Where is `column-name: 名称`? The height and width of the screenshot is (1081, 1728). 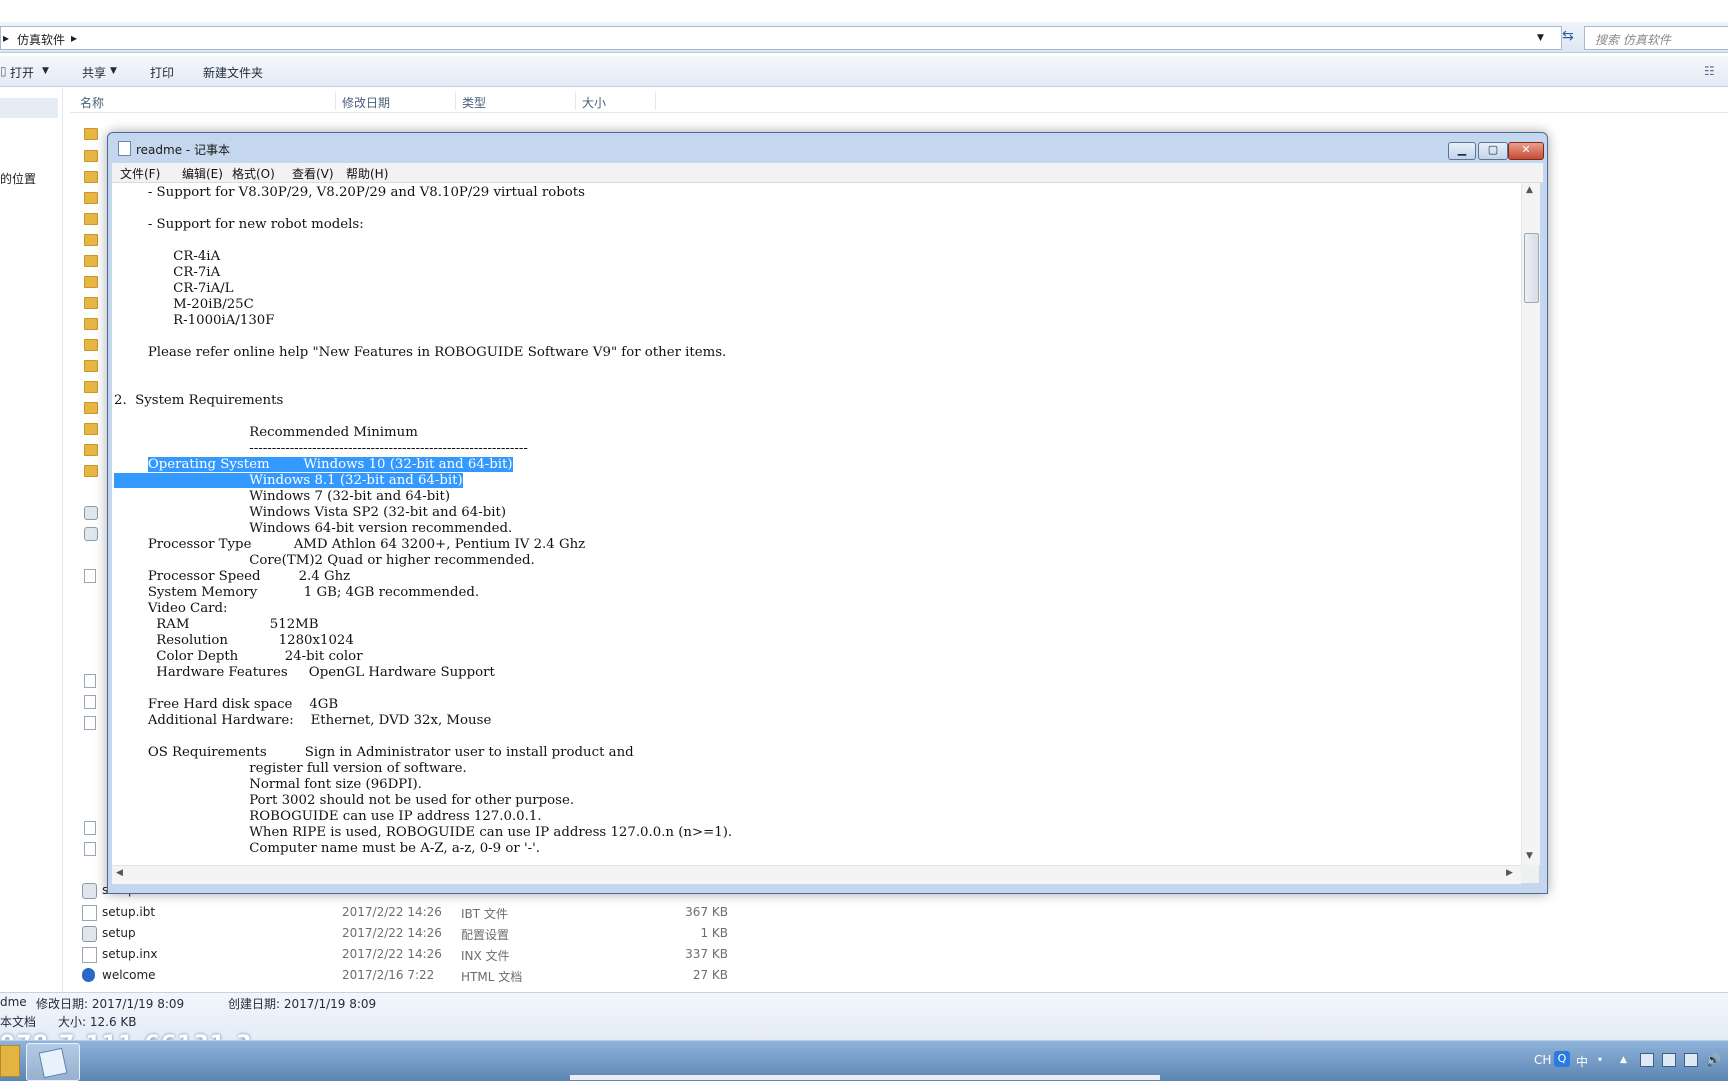 column-name: 名称 is located at coordinates (92, 102).